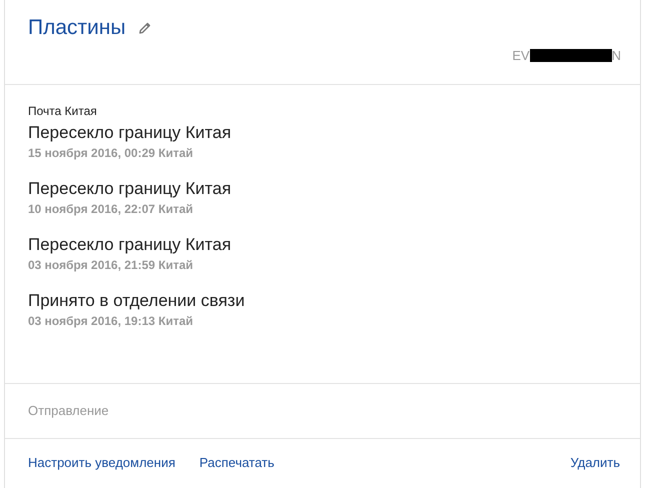 The height and width of the screenshot is (488, 646). What do you see at coordinates (102, 462) in the screenshot?
I see `action-link: Настроить уведомления` at bounding box center [102, 462].